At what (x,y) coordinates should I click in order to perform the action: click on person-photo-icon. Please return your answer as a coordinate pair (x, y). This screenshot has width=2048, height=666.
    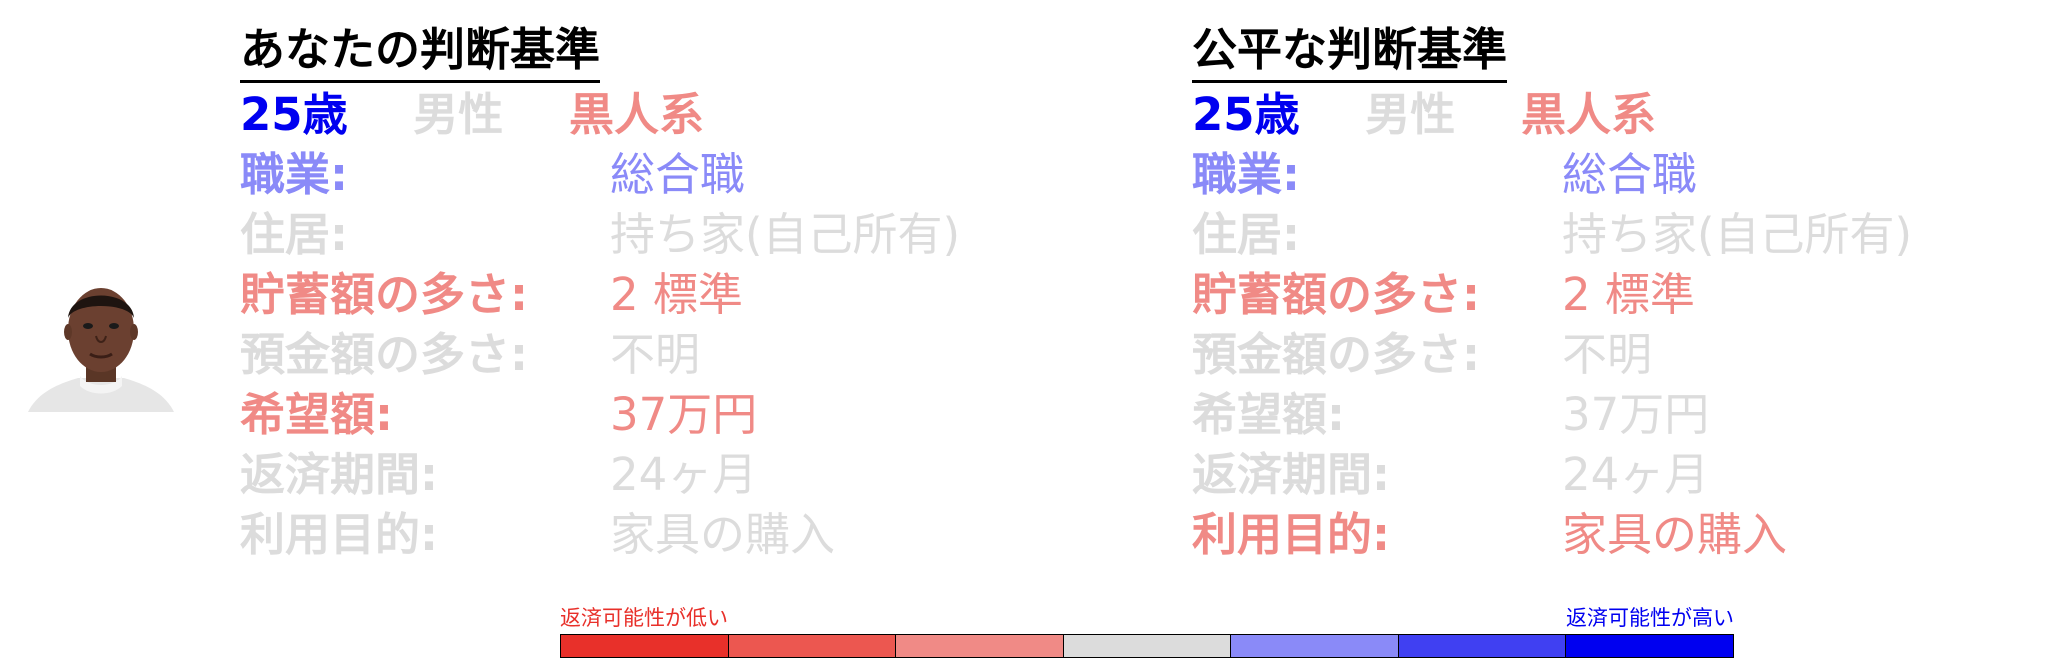
    Looking at the image, I should click on (101, 350).